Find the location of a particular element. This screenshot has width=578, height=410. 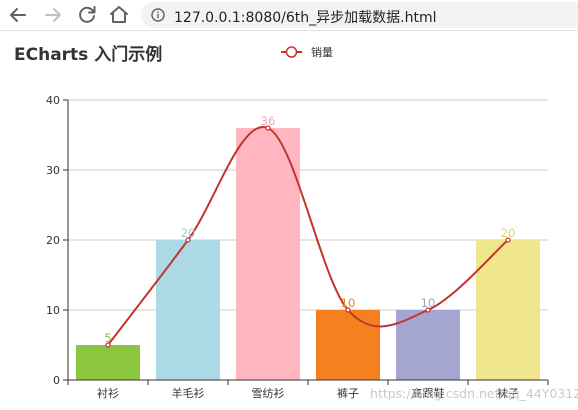

x-tick-label: 羊毛衫 is located at coordinates (188, 393).